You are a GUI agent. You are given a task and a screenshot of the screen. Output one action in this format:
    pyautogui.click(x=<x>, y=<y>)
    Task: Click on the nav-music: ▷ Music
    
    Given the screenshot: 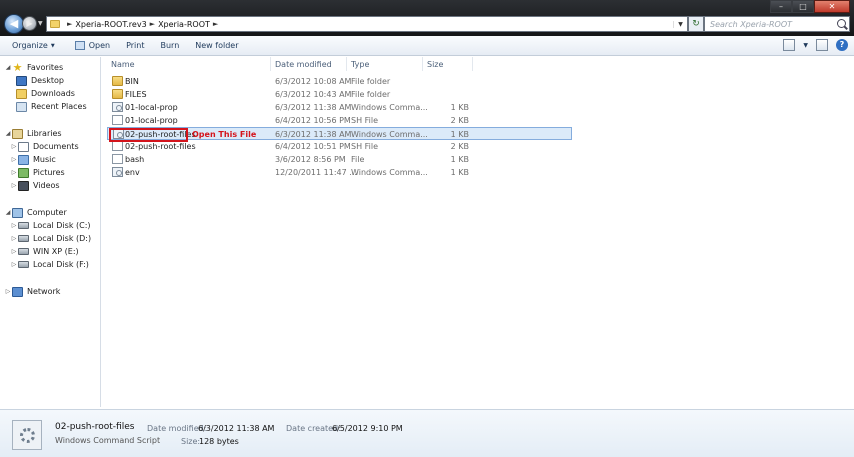 What is the action you would take?
    pyautogui.click(x=33, y=159)
    